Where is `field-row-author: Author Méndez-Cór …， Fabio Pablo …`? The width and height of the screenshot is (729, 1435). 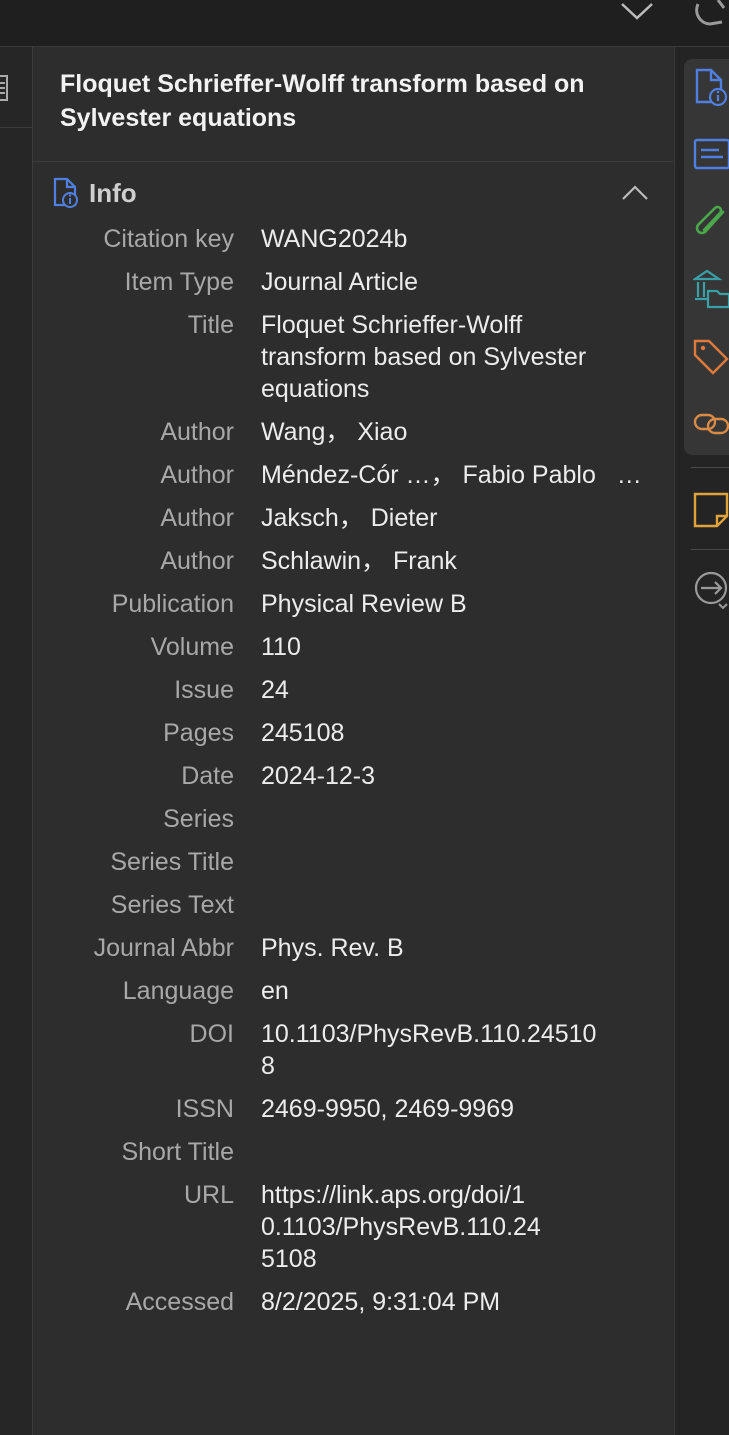
field-row-author: Author Méndez-Cór …， Fabio Pablo … is located at coordinates (353, 475).